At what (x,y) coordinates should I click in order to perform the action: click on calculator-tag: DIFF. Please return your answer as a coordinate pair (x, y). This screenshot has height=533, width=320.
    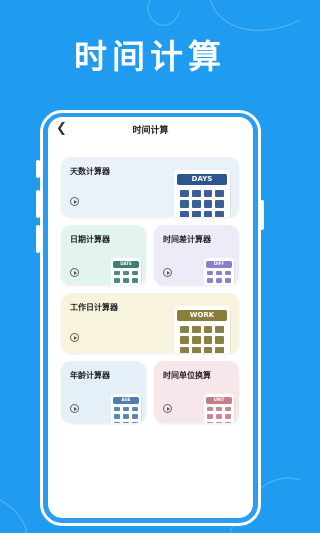
    Looking at the image, I should click on (219, 264).